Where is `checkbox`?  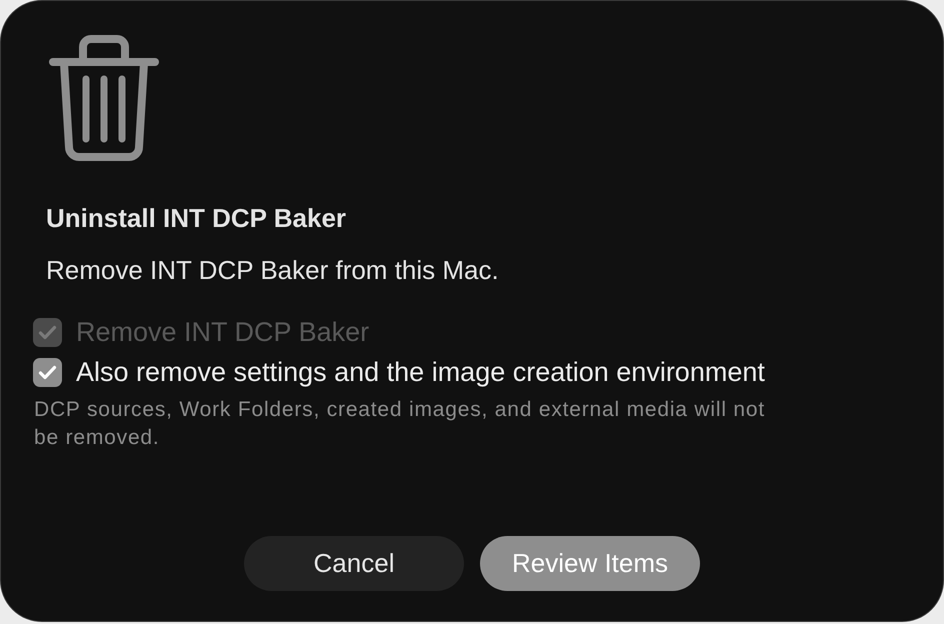 checkbox is located at coordinates (47, 372).